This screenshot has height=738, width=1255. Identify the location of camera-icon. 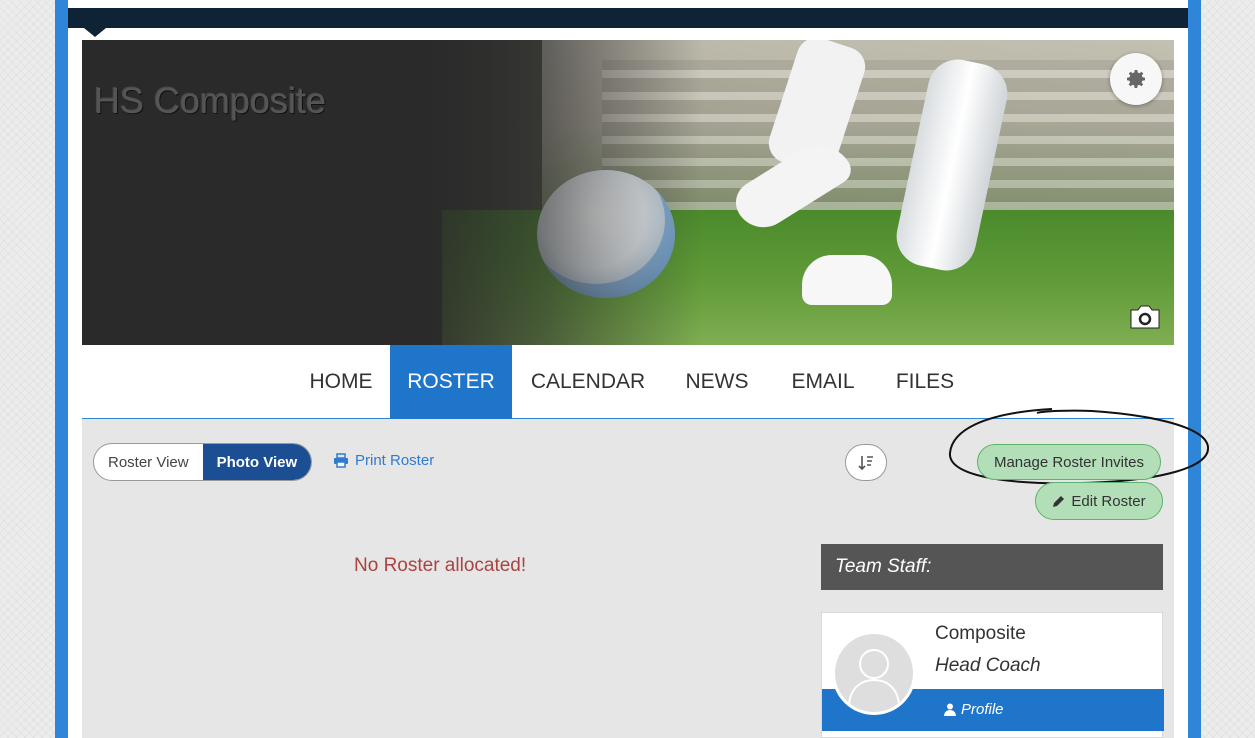
(1145, 317).